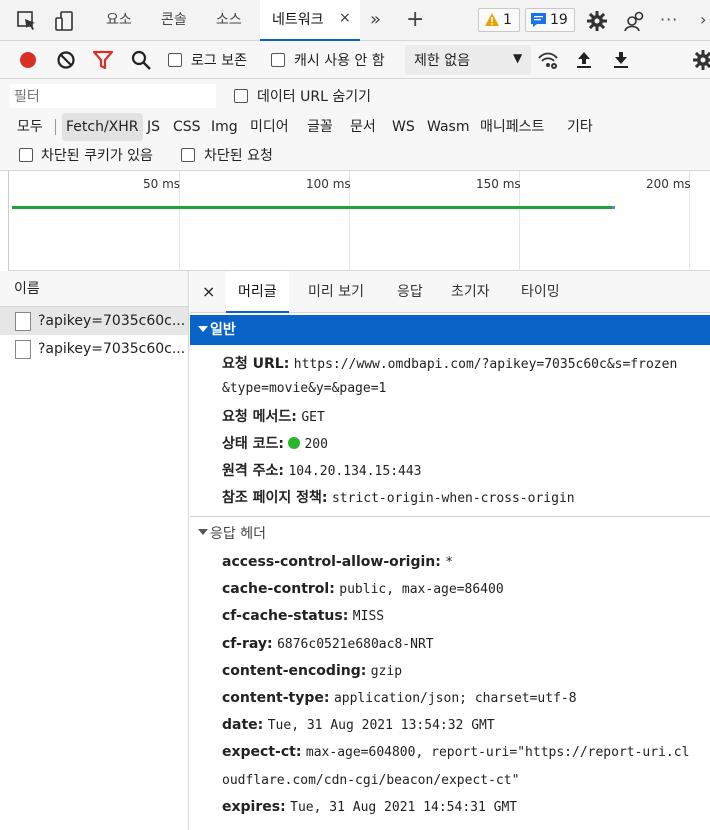 The image size is (710, 830). Describe the element at coordinates (275, 443) in the screenshot. I see `status-code-row: 상태 코드: 200` at that location.